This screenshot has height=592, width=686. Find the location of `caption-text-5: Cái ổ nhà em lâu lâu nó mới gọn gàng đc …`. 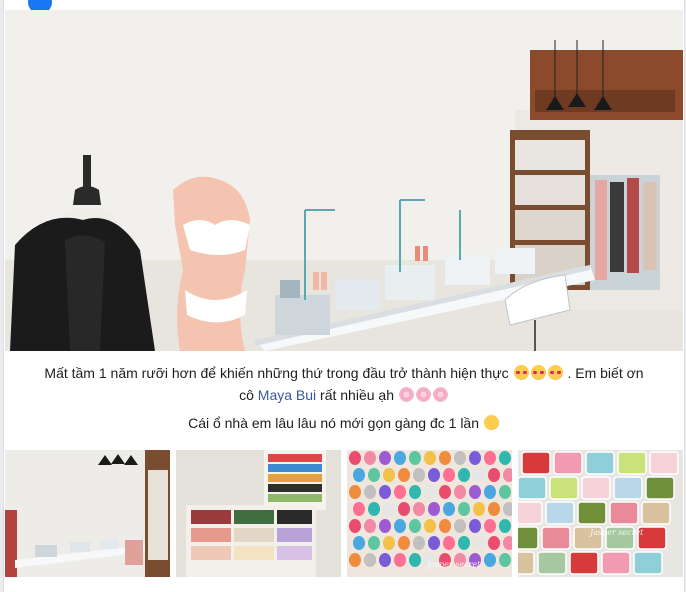

caption-text-5: Cái ổ nhà em lâu lâu nó mới gọn gàng đc … is located at coordinates (335, 423).